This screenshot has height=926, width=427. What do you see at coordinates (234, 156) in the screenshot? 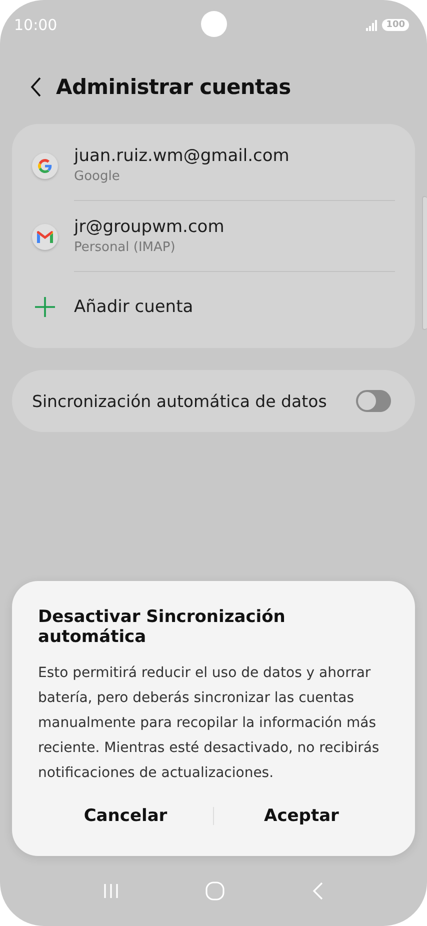
I see `account-email: juan.ruiz.wm@gmail.com` at bounding box center [234, 156].